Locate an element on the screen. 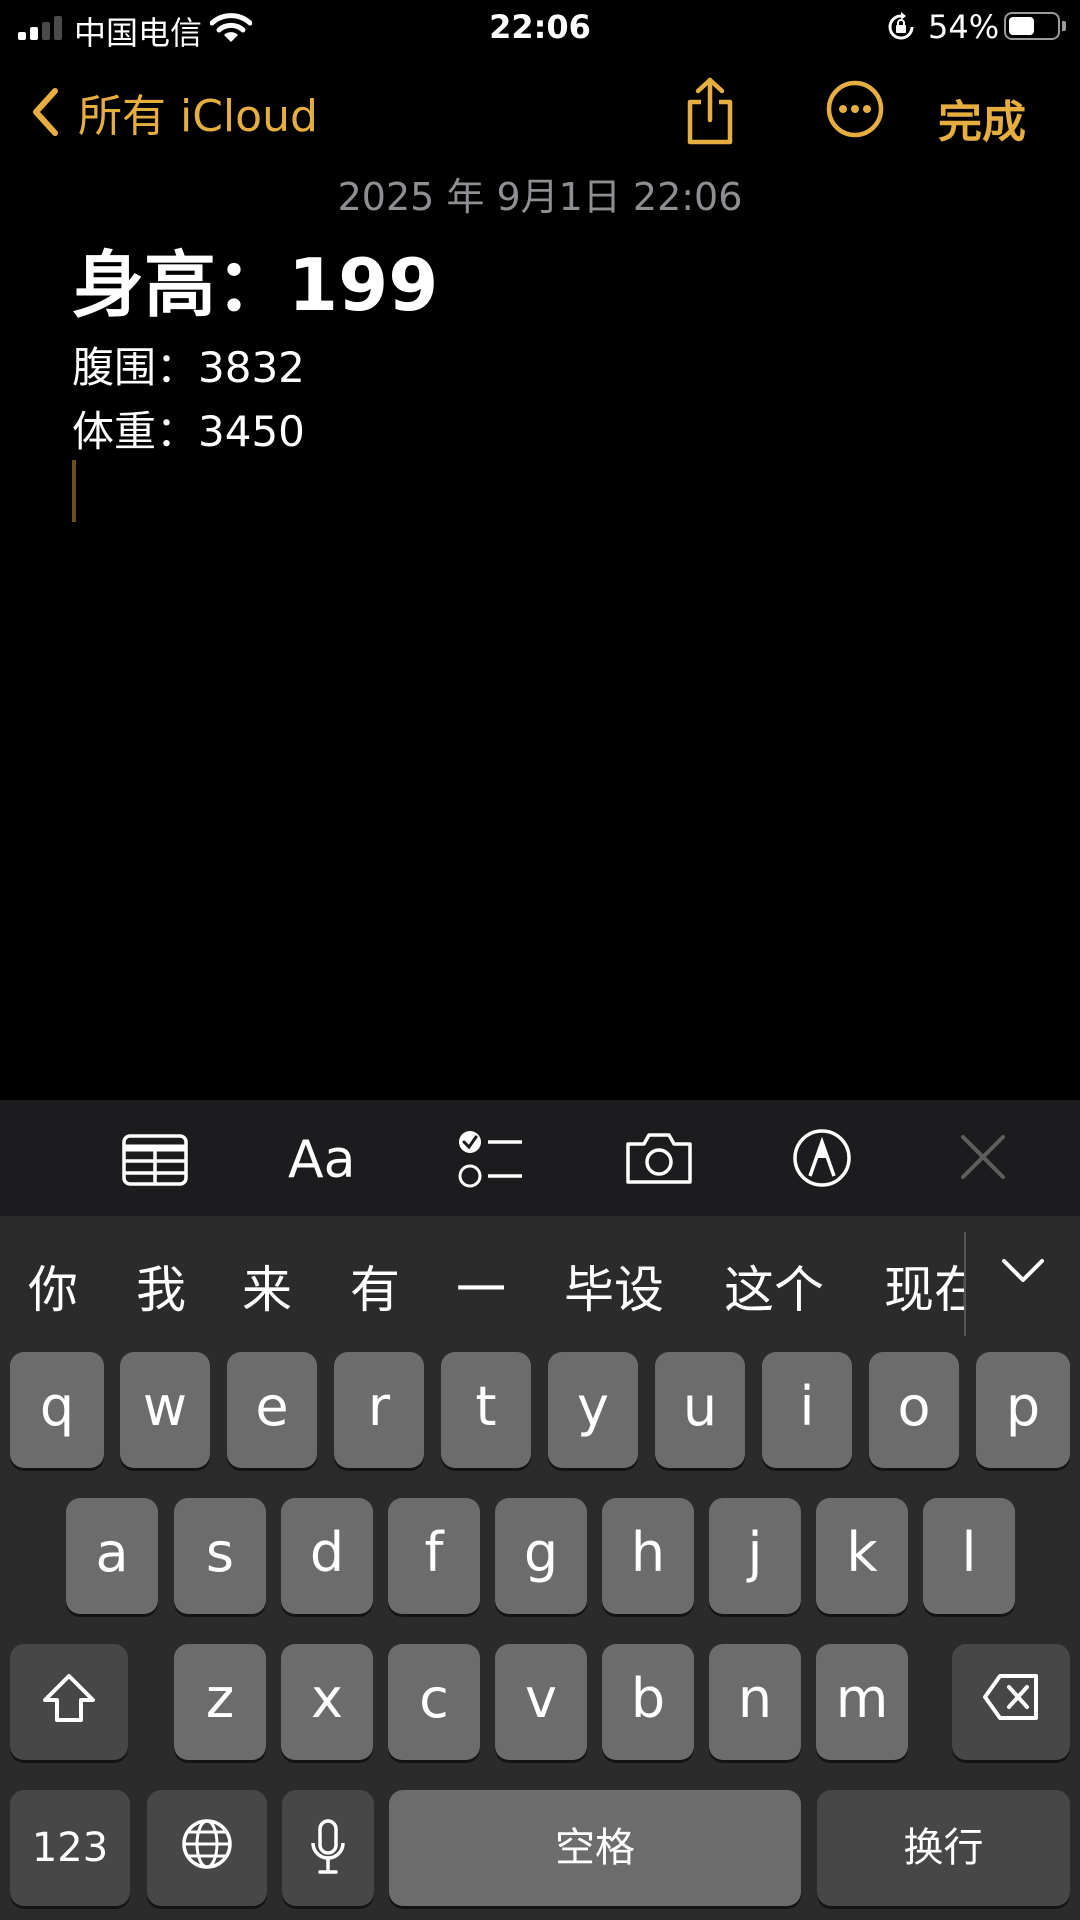  microphone-icon is located at coordinates (328, 1846).